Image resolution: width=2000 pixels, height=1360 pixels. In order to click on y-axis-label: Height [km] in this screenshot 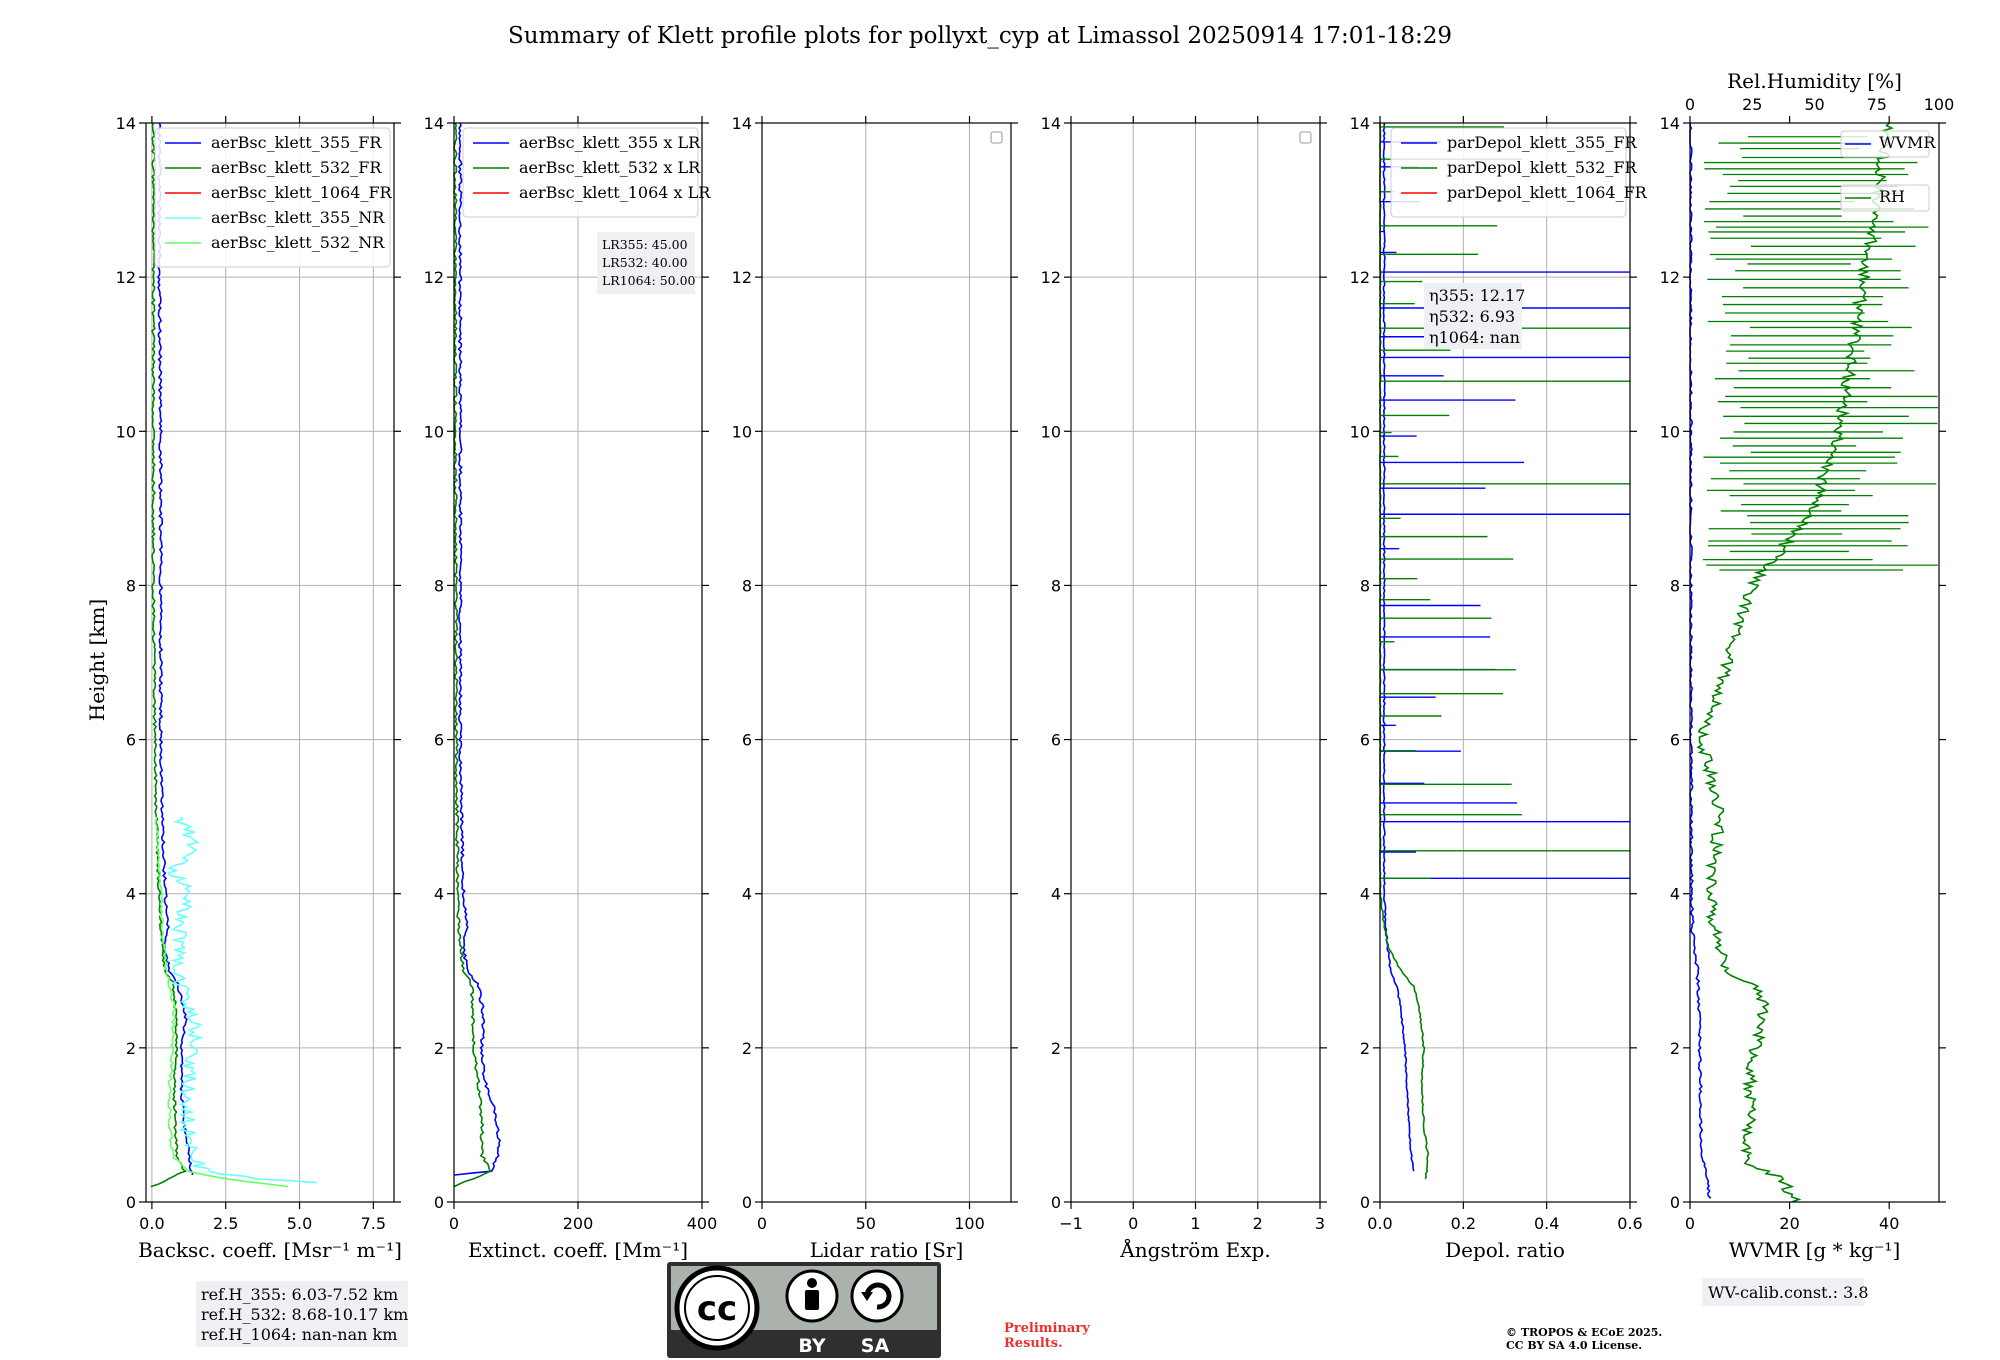, I will do `click(97, 660)`.